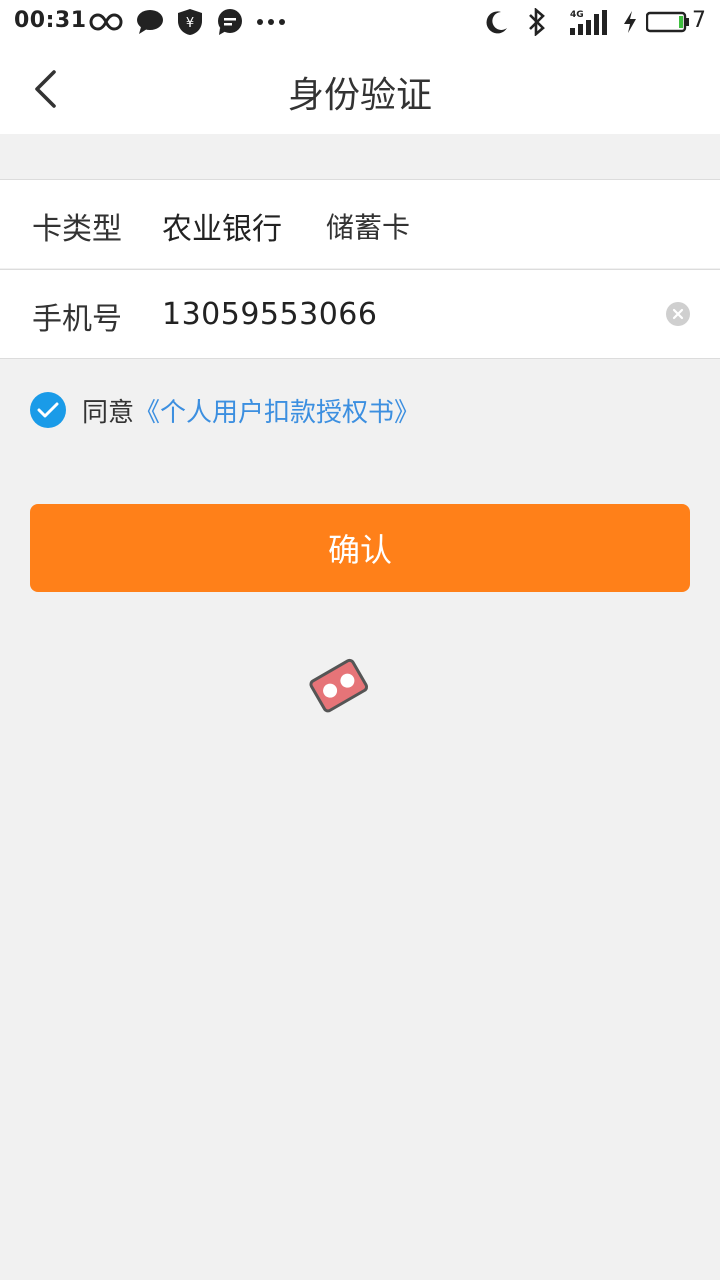 Image resolution: width=720 pixels, height=1280 pixels. I want to click on bank-name: 农业银行, so click(222, 229).